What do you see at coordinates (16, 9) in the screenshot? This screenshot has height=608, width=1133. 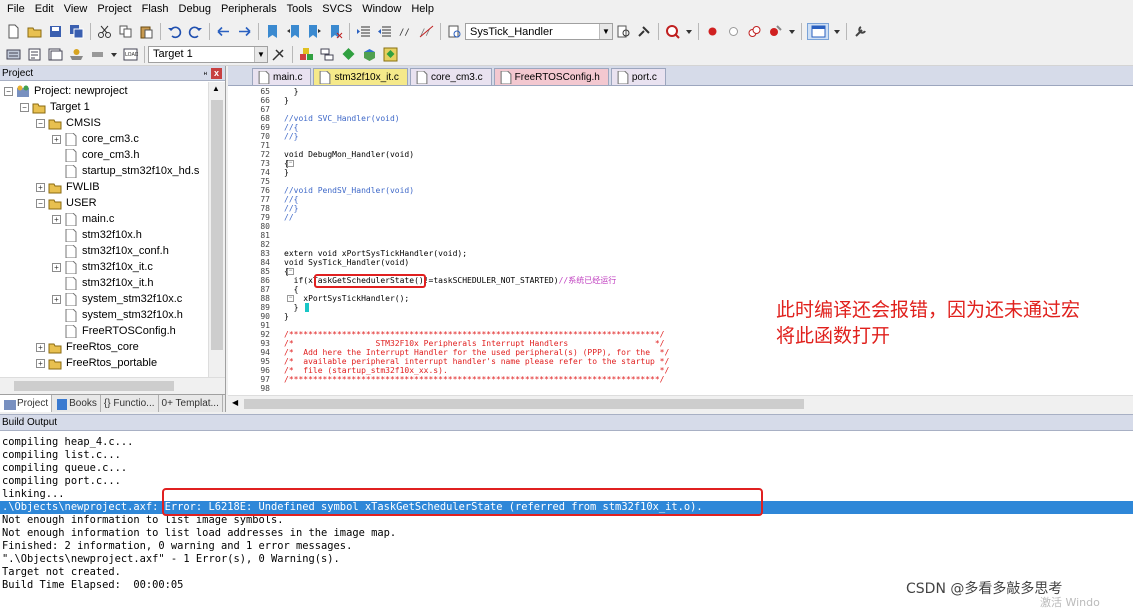 I see `menu-file: File` at bounding box center [16, 9].